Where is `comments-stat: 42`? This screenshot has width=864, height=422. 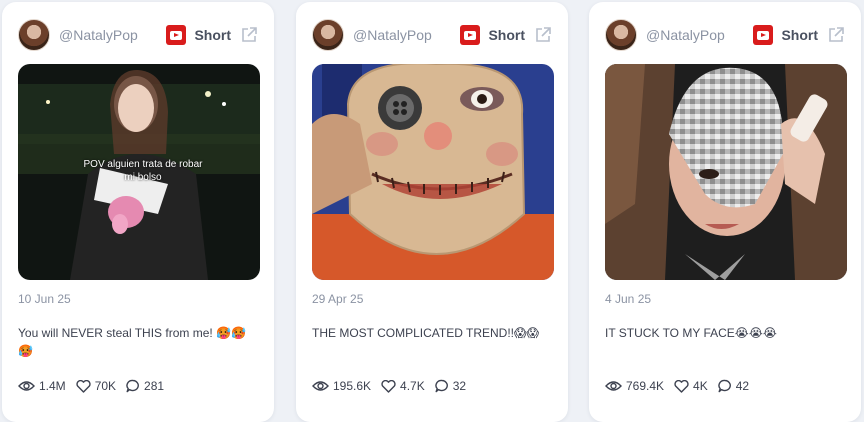
comments-stat: 42 is located at coordinates (733, 386).